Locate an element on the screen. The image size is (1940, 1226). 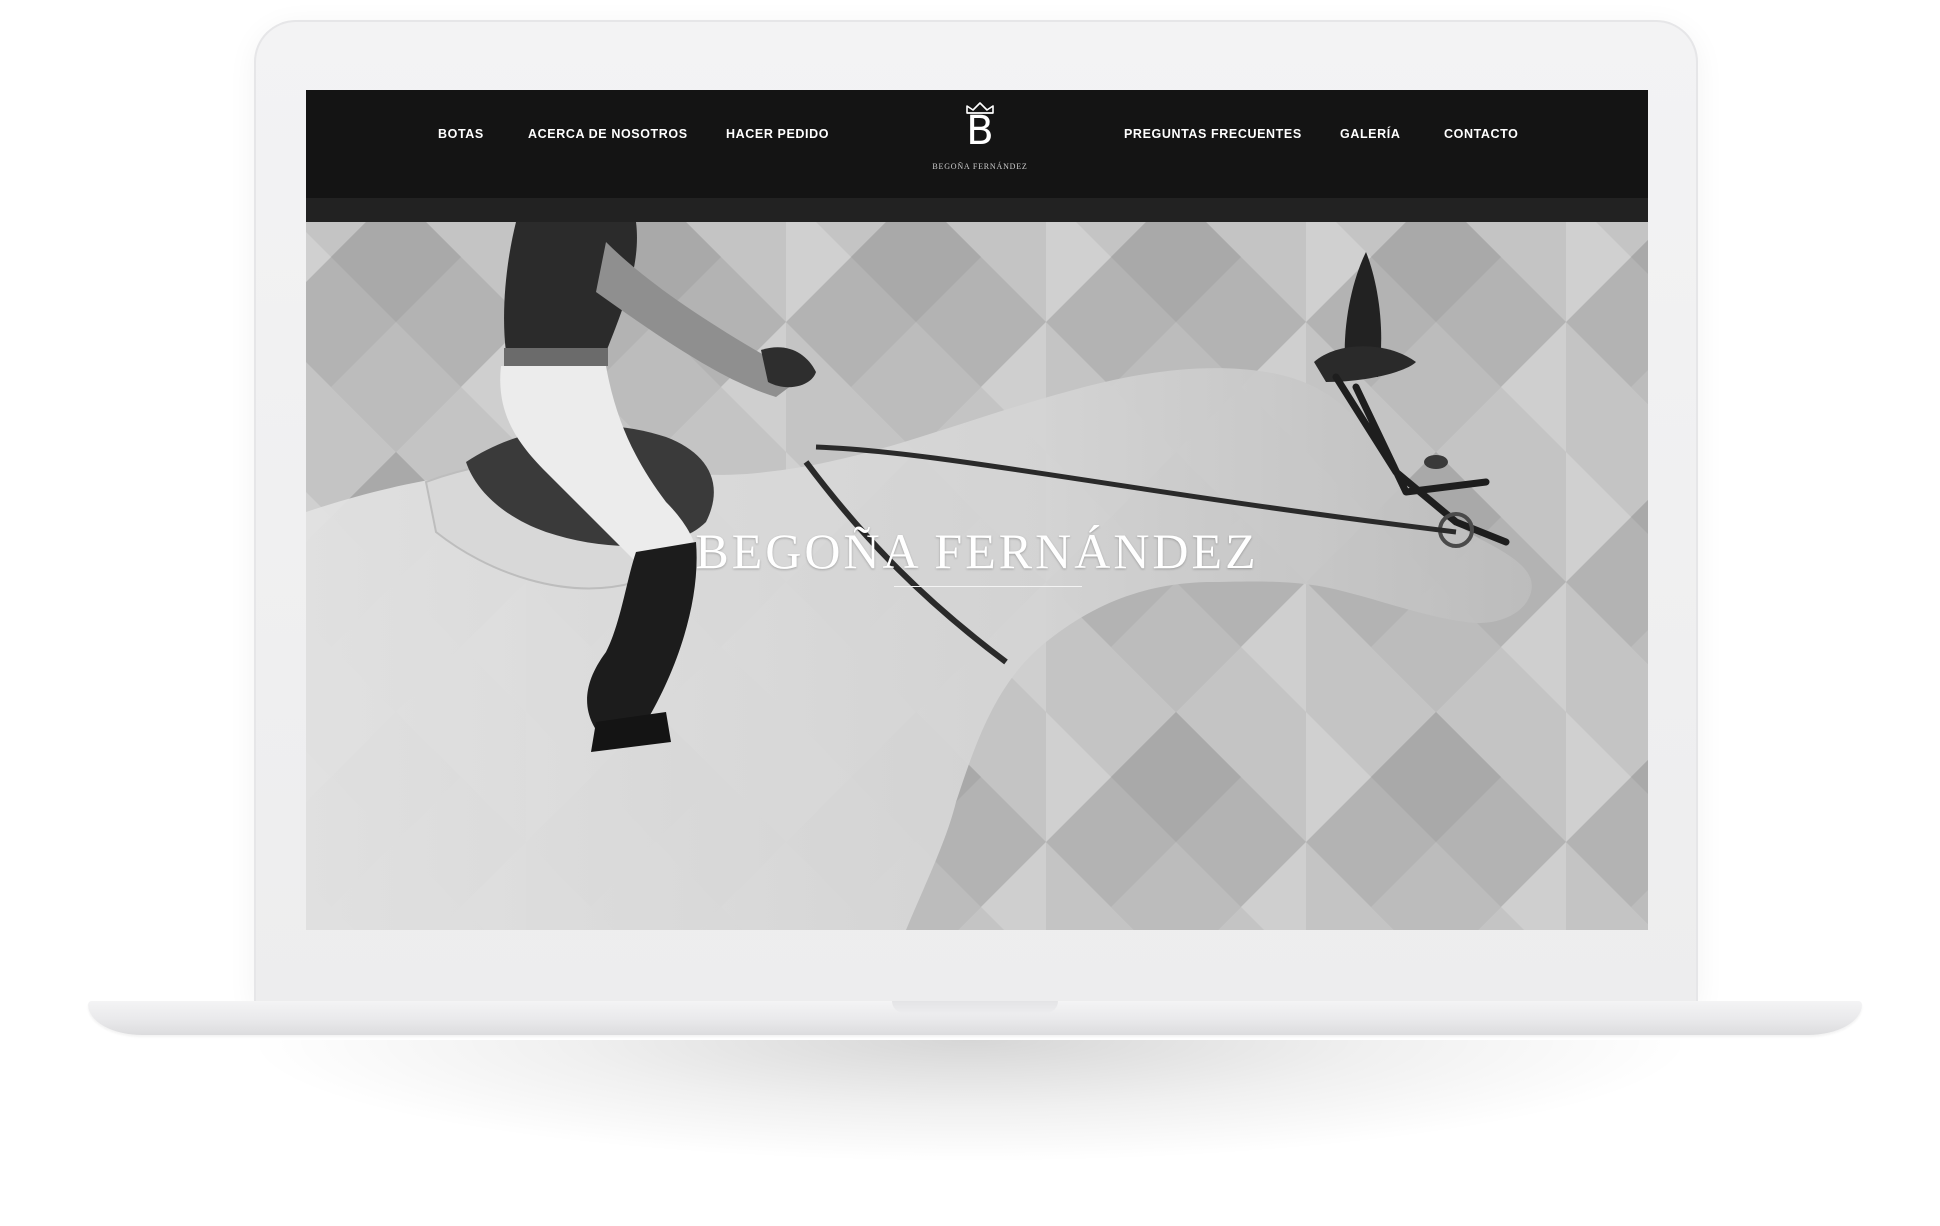
logo-letter: B is located at coordinates (980, 131).